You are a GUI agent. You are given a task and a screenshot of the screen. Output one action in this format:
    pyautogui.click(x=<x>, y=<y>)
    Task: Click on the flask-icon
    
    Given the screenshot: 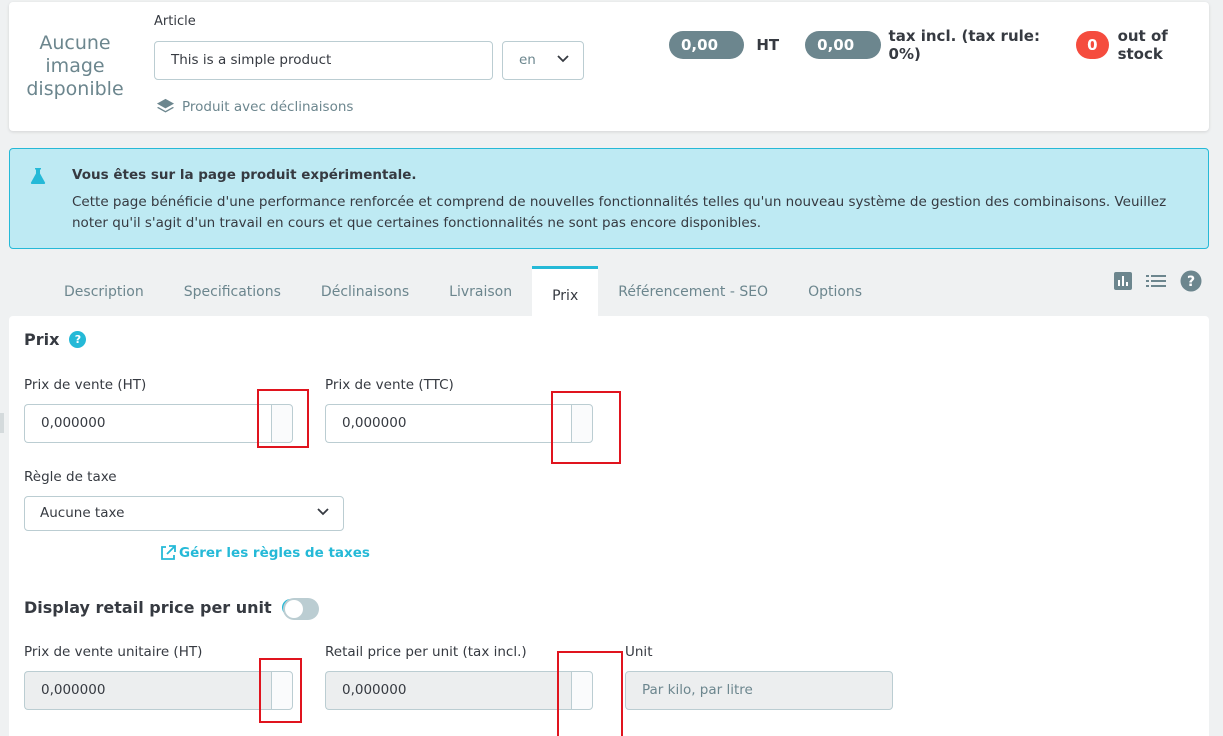 What is the action you would take?
    pyautogui.click(x=38, y=176)
    